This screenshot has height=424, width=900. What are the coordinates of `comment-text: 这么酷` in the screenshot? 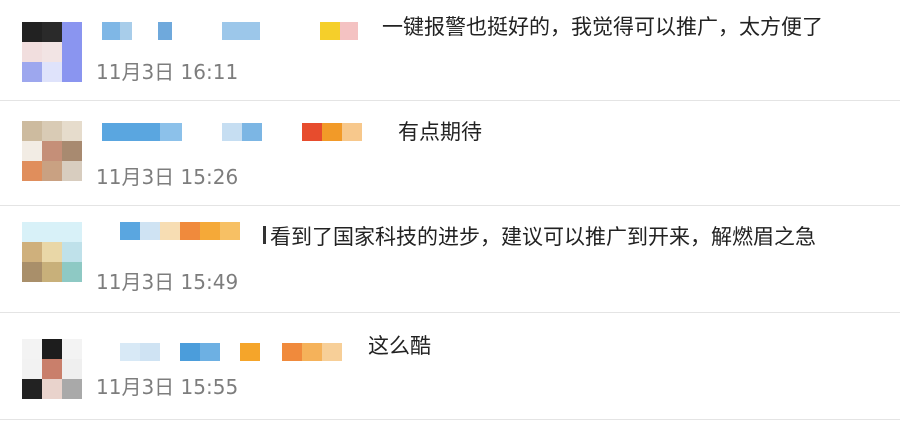 It's located at (399, 346).